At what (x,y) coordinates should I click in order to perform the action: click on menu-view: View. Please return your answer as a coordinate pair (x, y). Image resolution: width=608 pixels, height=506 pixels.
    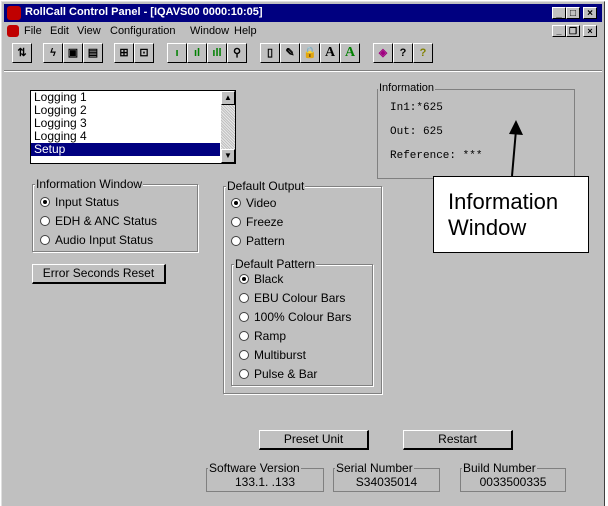
    Looking at the image, I should click on (89, 31).